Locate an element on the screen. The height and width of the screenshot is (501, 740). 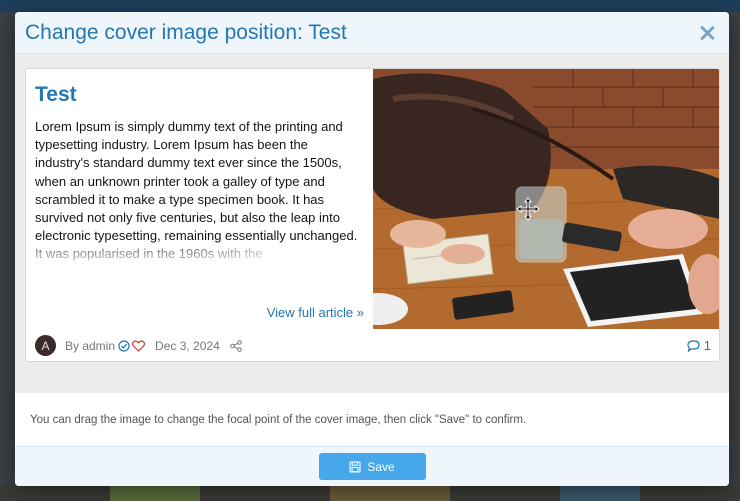
close-icon is located at coordinates (707, 33).